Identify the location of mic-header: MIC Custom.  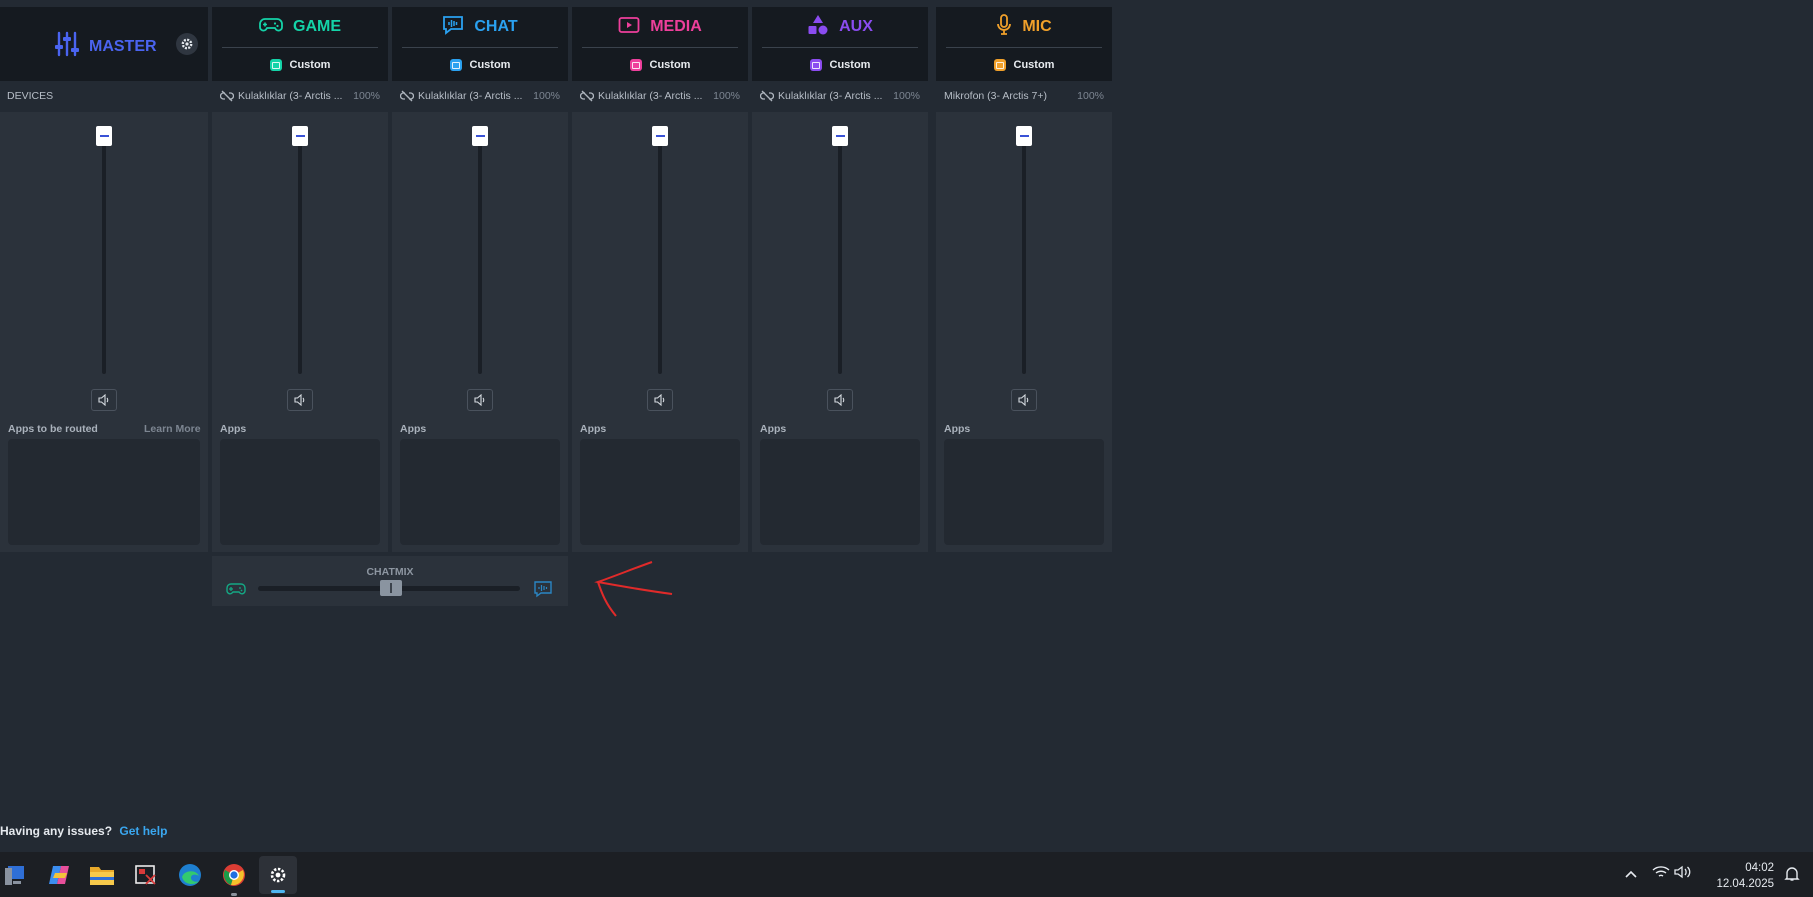
(1024, 44).